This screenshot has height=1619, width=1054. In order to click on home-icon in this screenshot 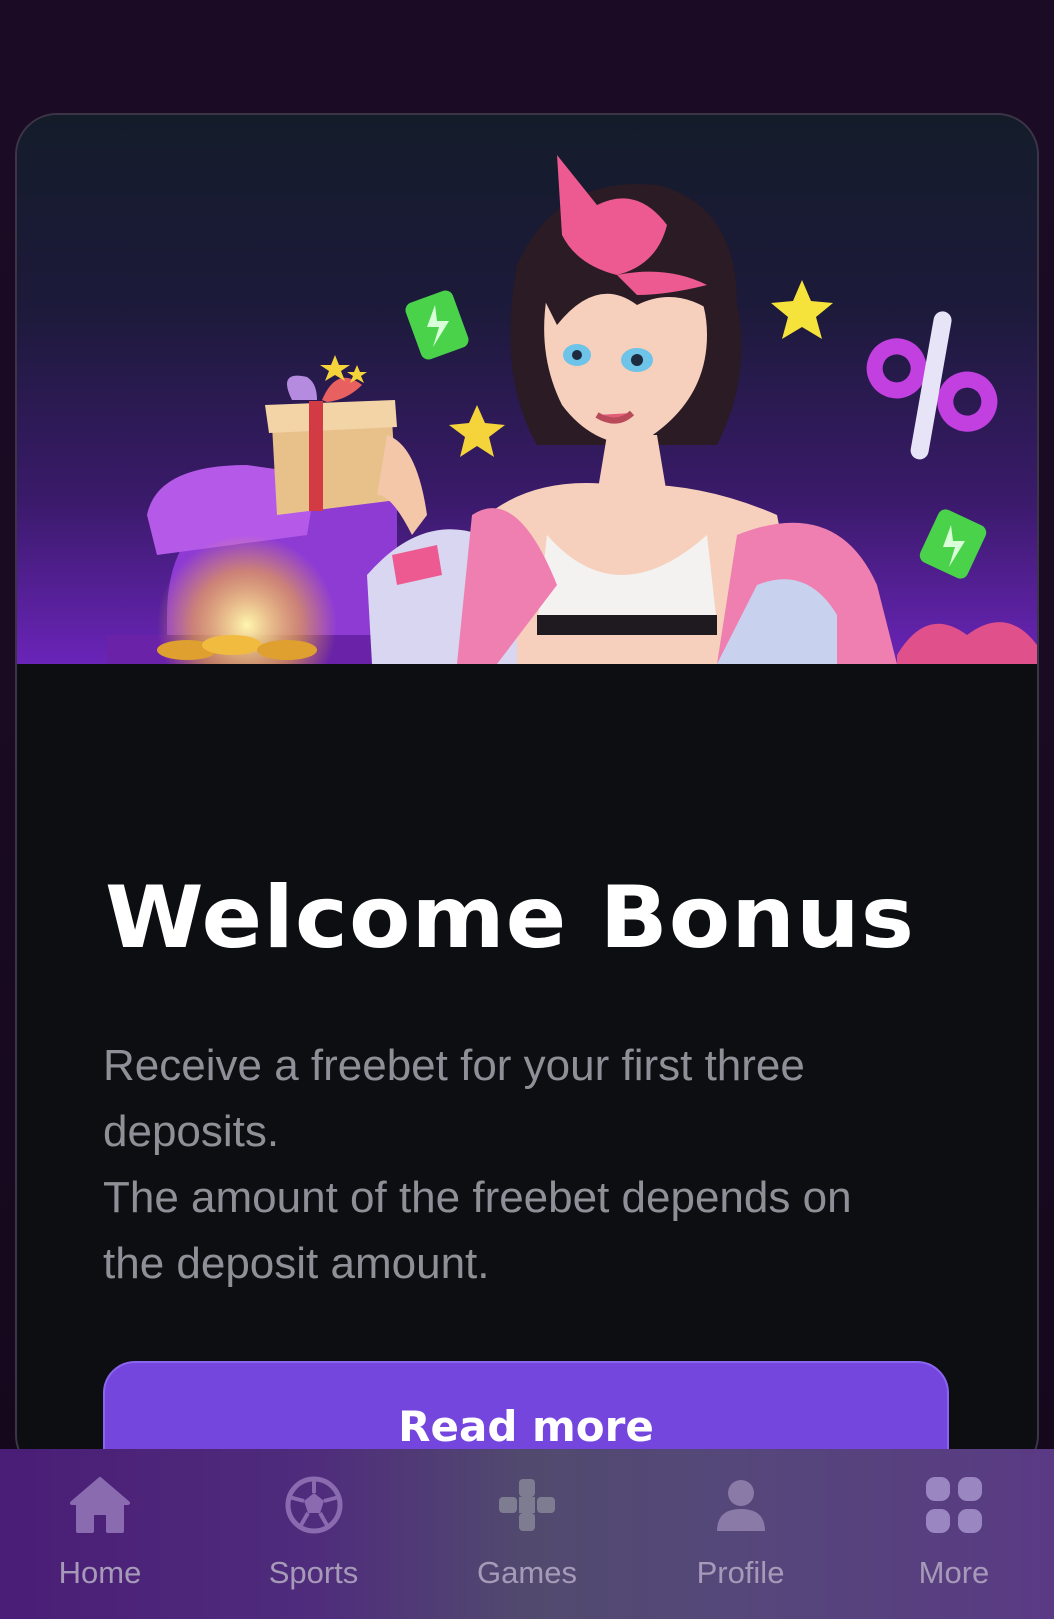, I will do `click(100, 1505)`.